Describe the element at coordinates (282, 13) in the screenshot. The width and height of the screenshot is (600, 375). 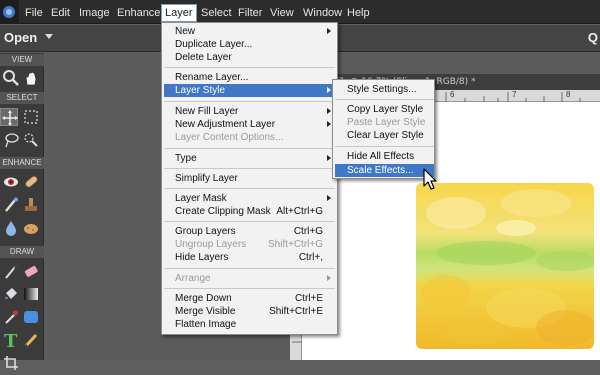
I see `menu-view: View` at that location.